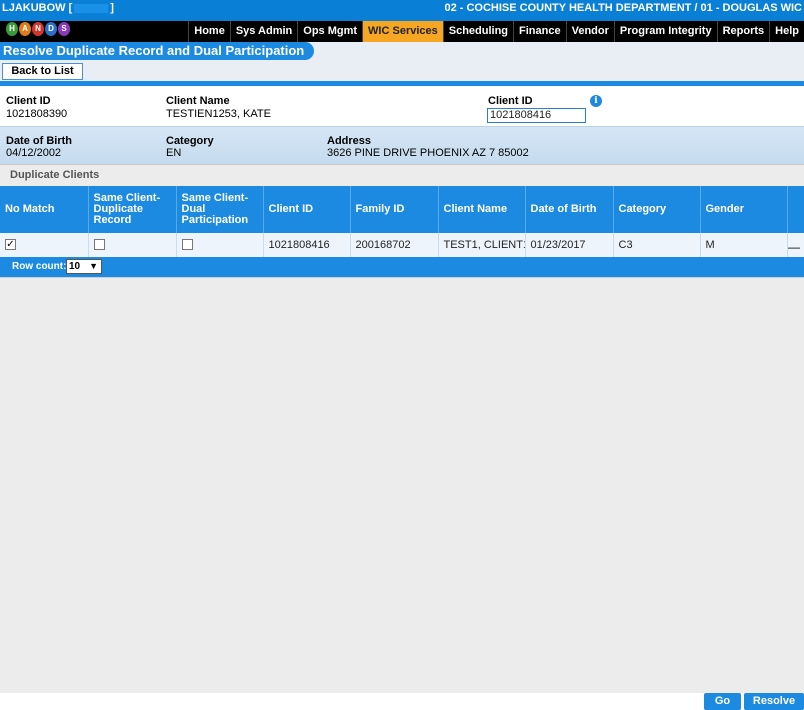 This screenshot has width=804, height=710. I want to click on address-label: Address, so click(349, 141).